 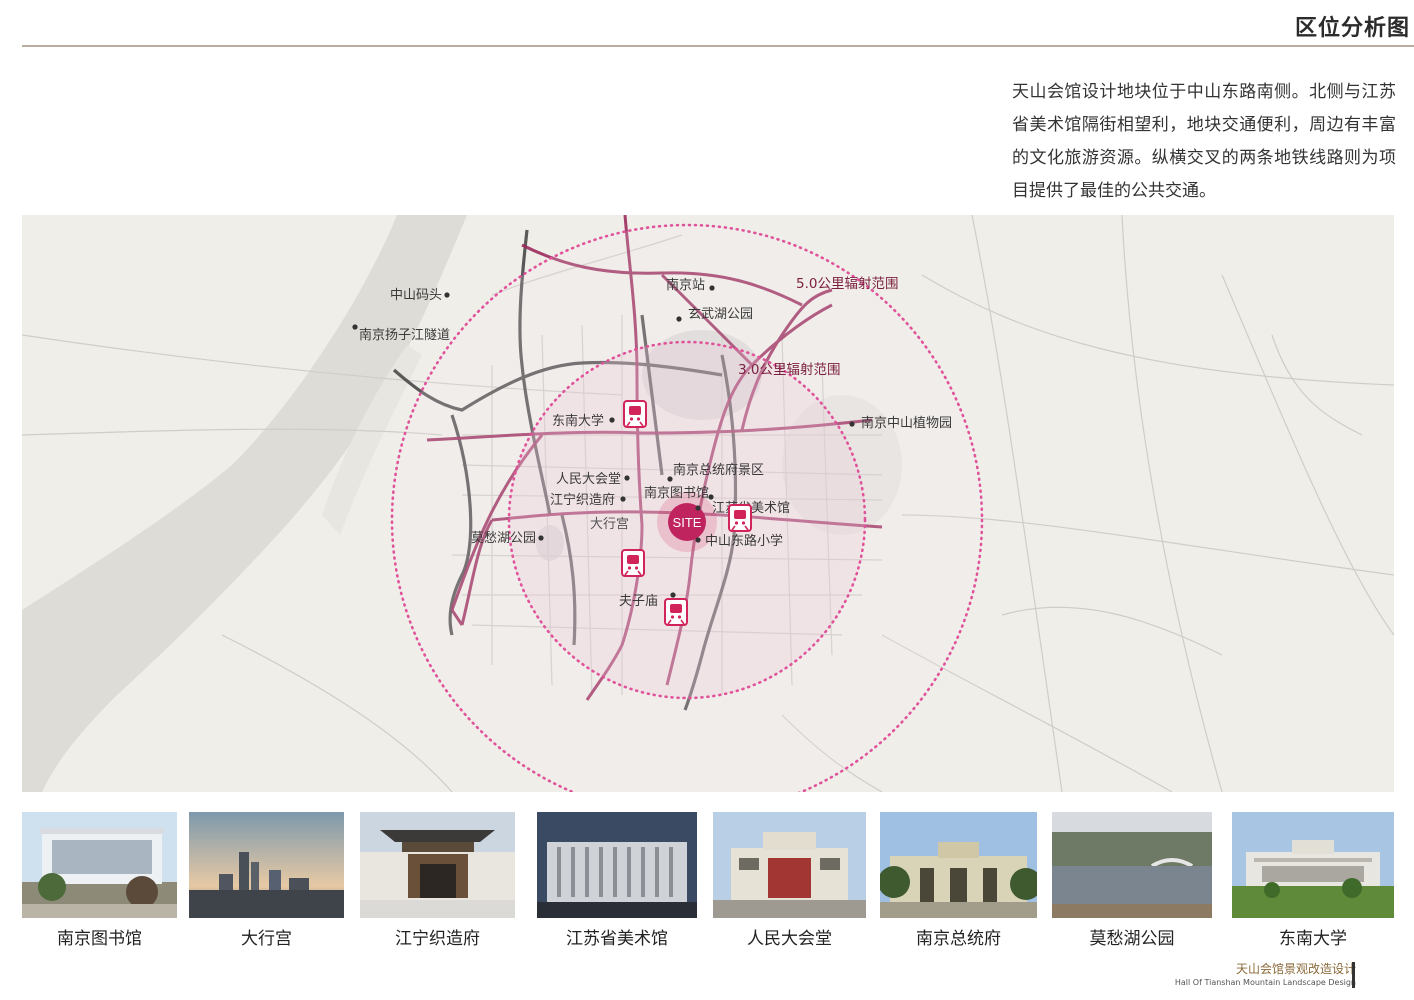 I want to click on photo-daxinggong, so click(x=266, y=865).